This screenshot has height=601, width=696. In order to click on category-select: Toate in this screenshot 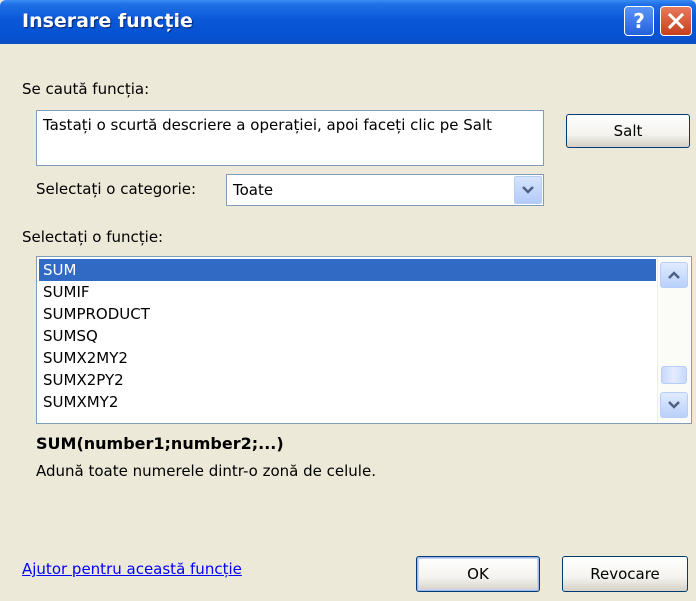, I will do `click(385, 190)`.